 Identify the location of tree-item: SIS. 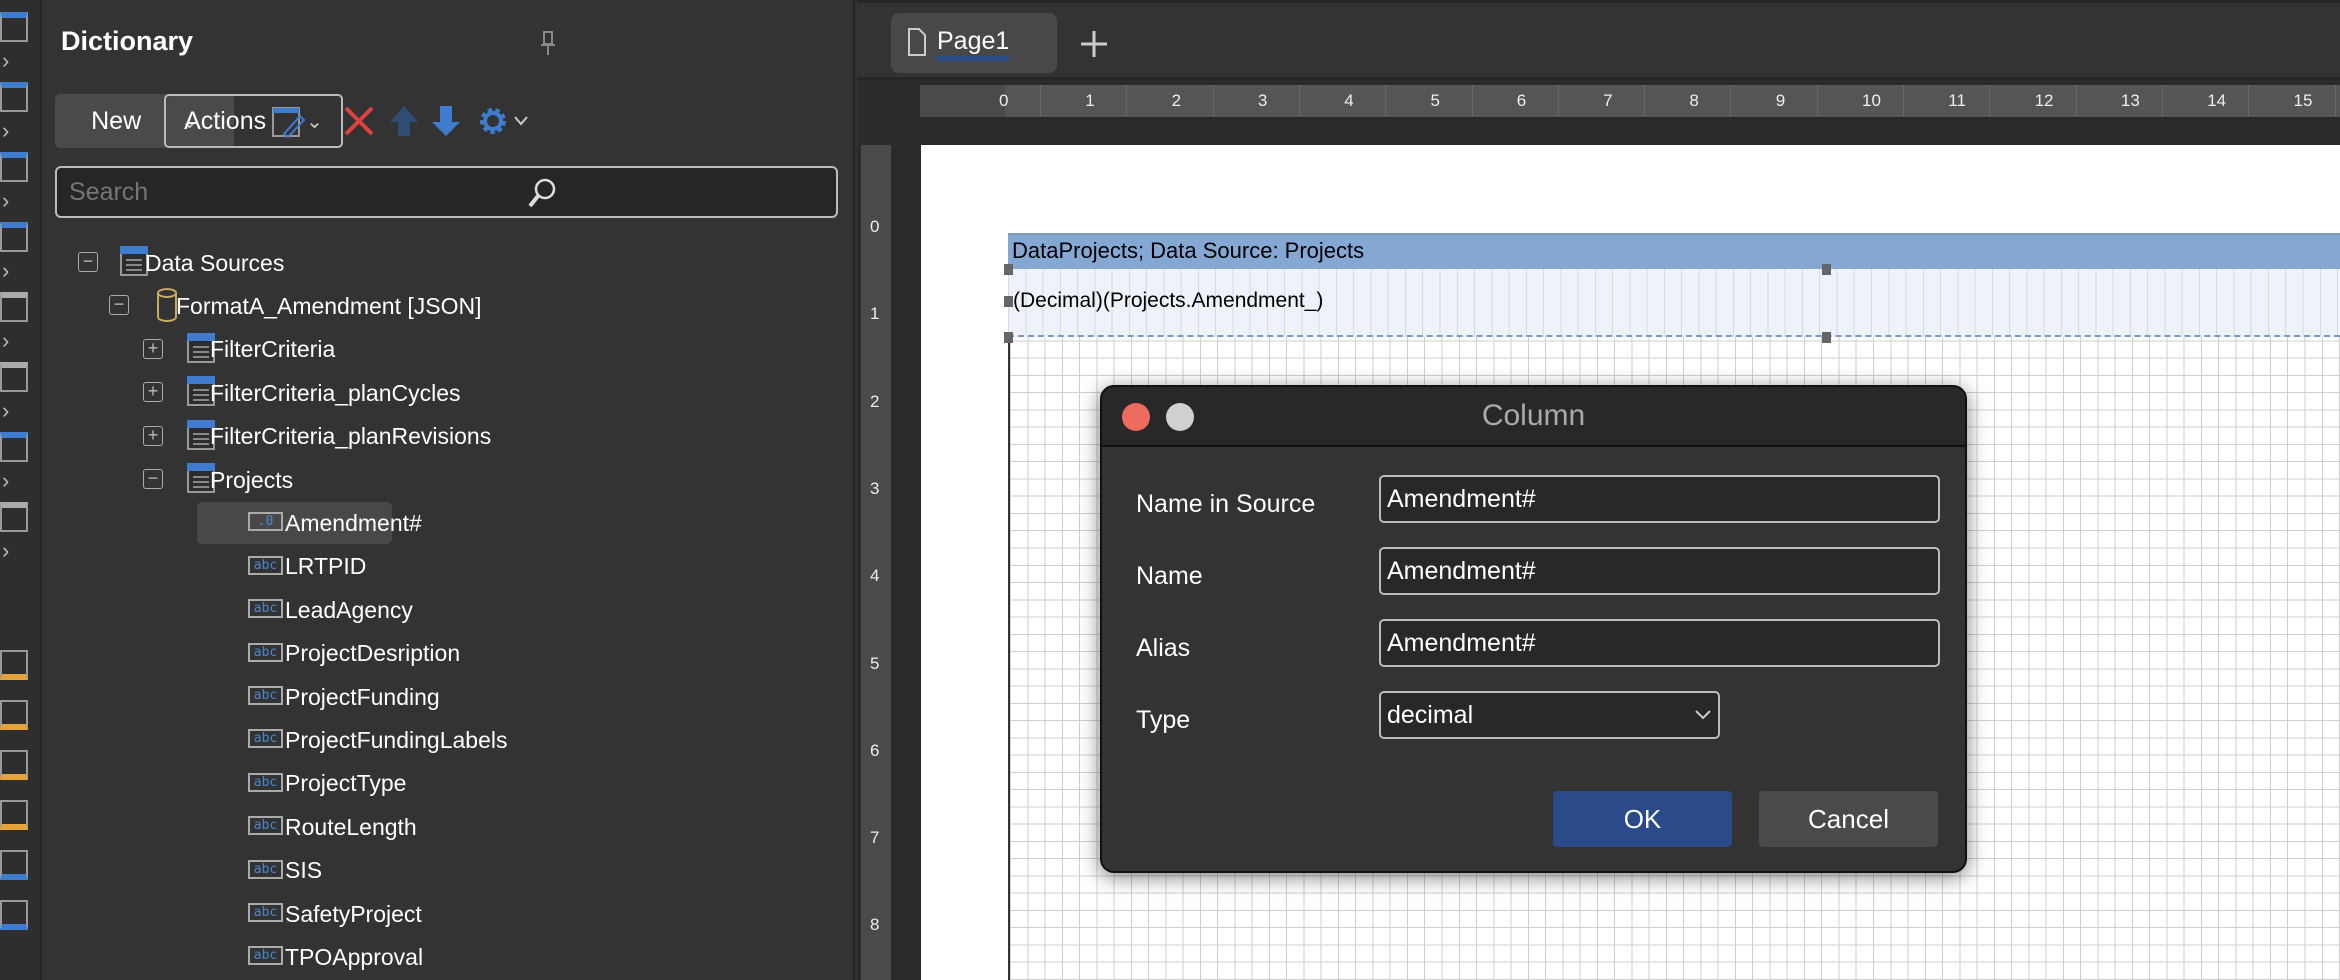
(303, 871).